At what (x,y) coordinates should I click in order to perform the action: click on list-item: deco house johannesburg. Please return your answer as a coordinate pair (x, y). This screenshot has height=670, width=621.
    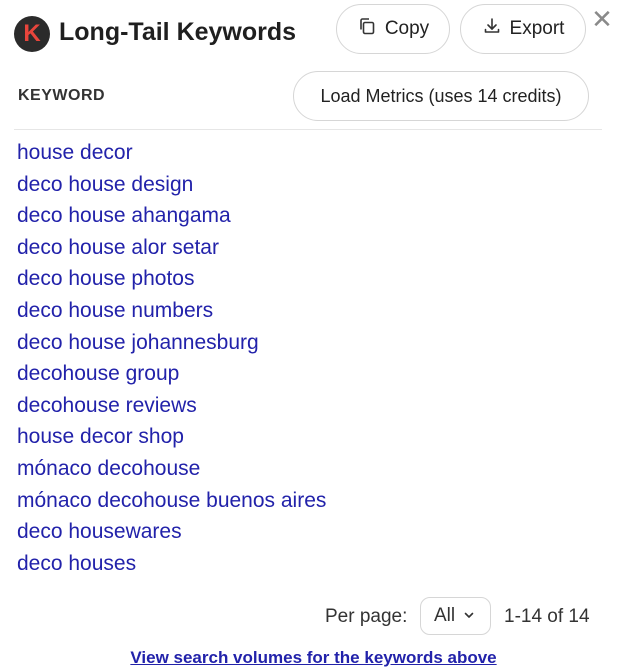
    Looking at the image, I should click on (171, 346).